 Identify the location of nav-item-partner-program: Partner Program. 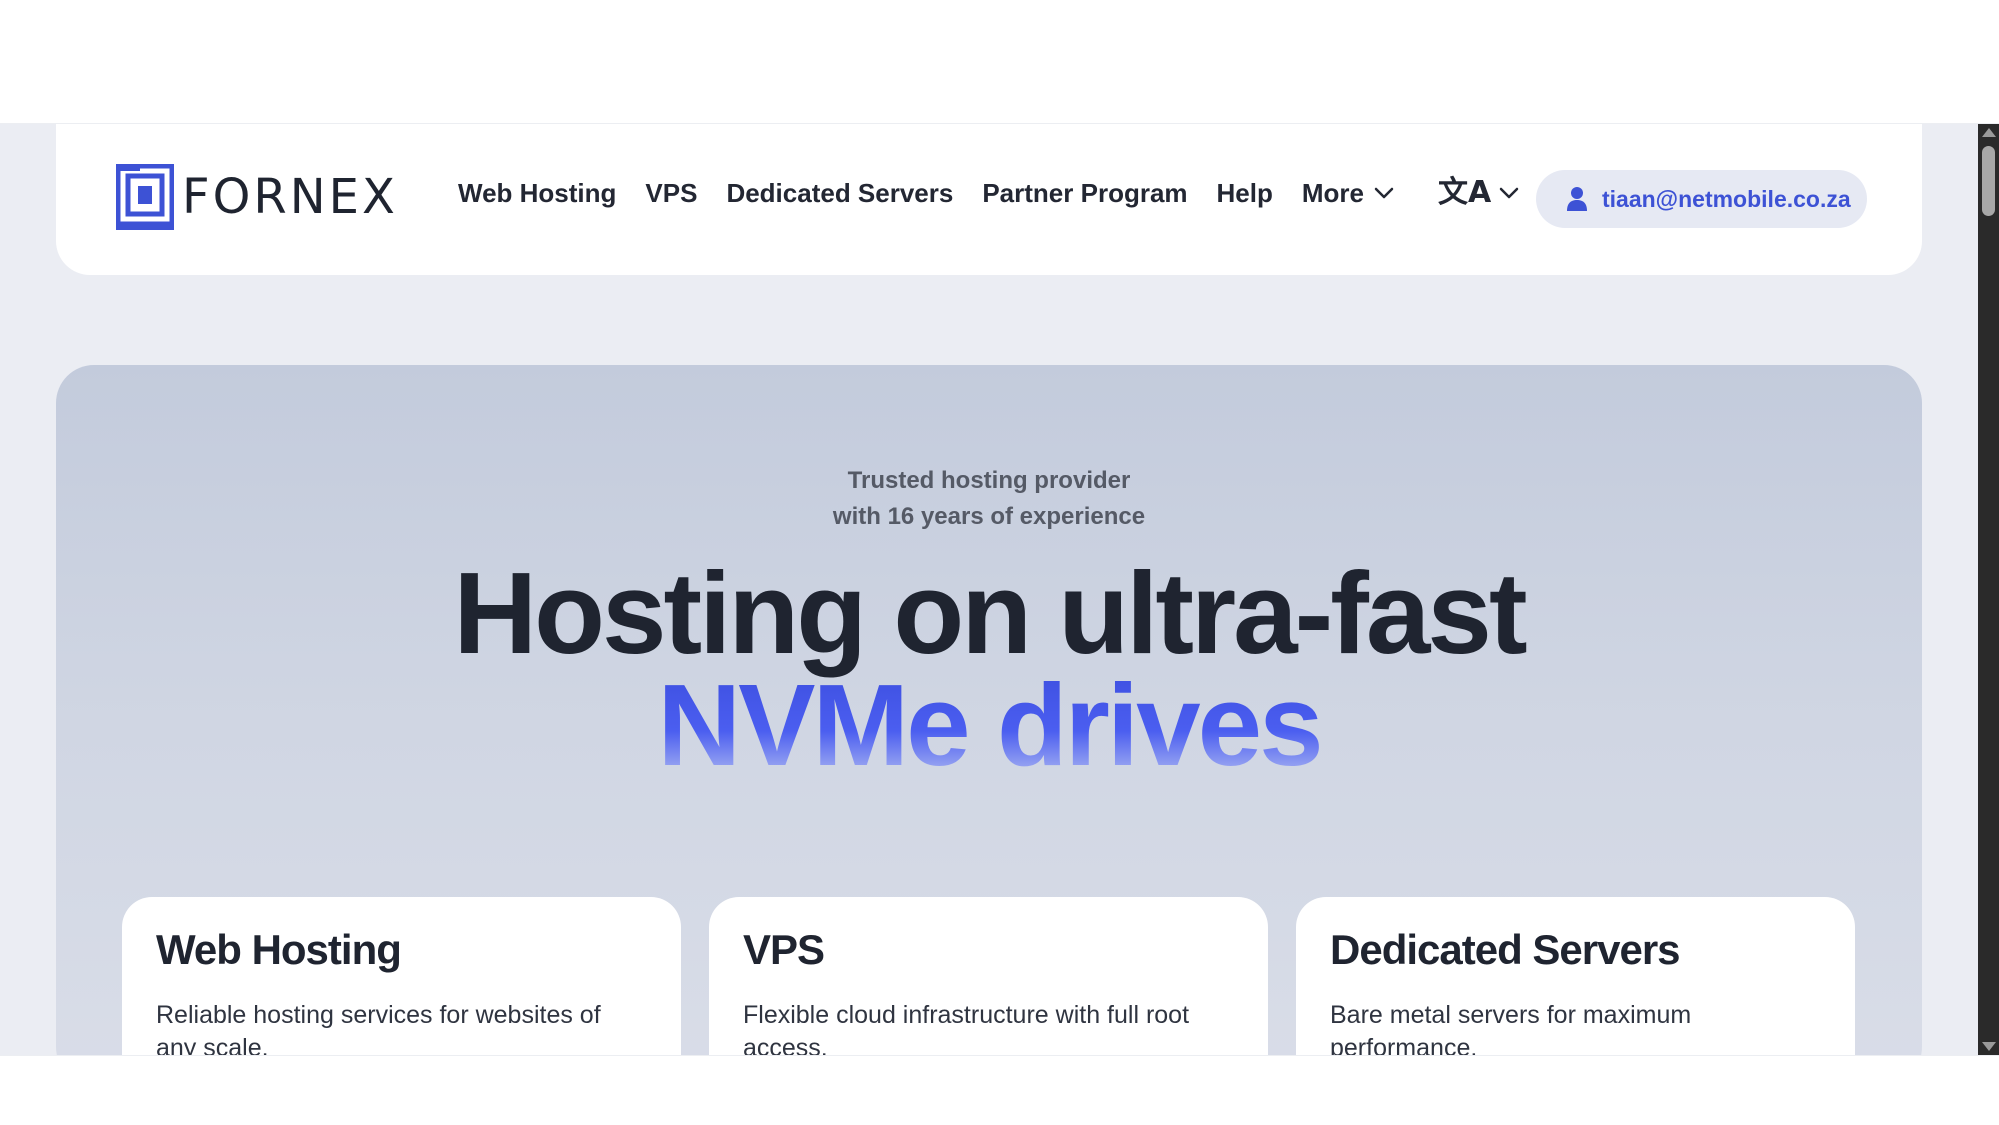
(1084, 193).